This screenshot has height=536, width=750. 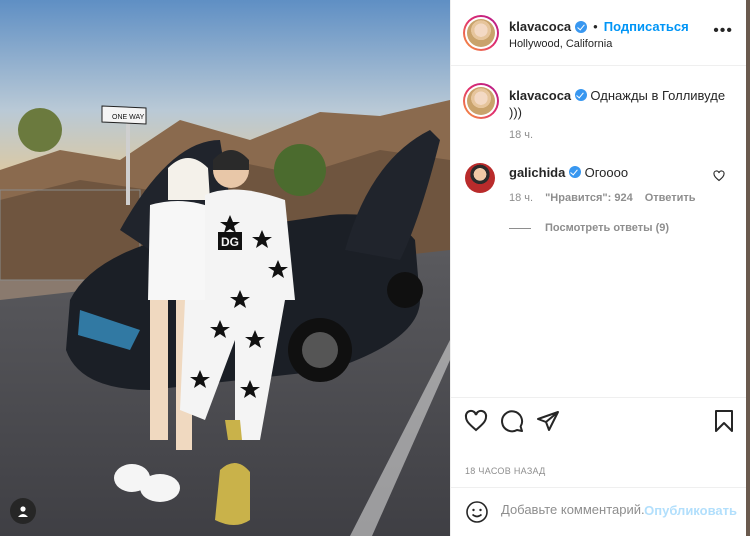 I want to click on comment-item: galichida Огоооо, so click(x=568, y=172).